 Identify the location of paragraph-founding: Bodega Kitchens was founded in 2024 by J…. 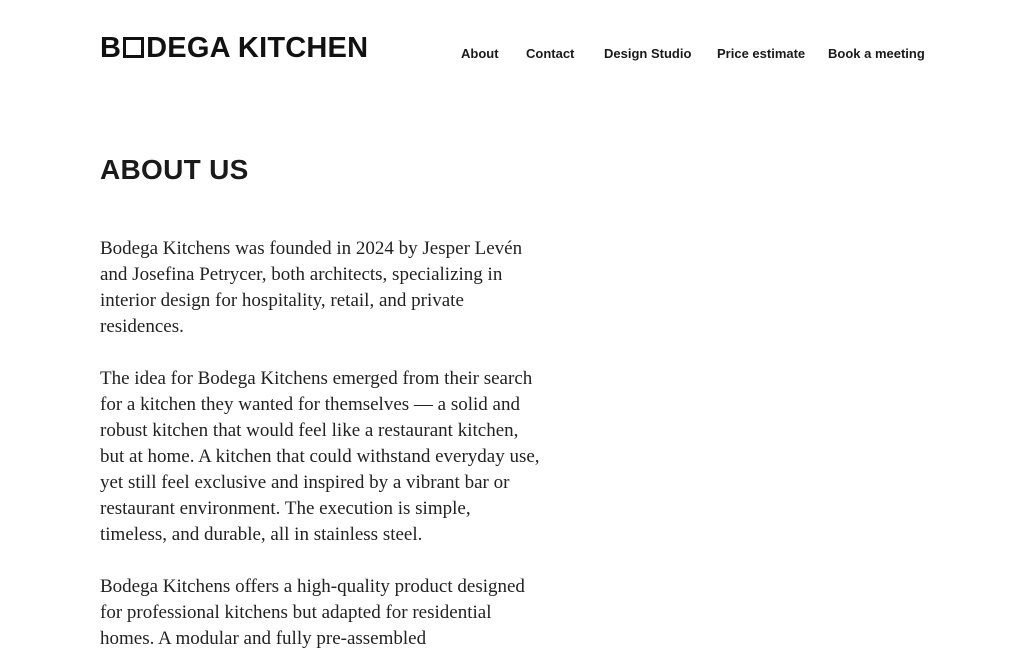
(311, 287).